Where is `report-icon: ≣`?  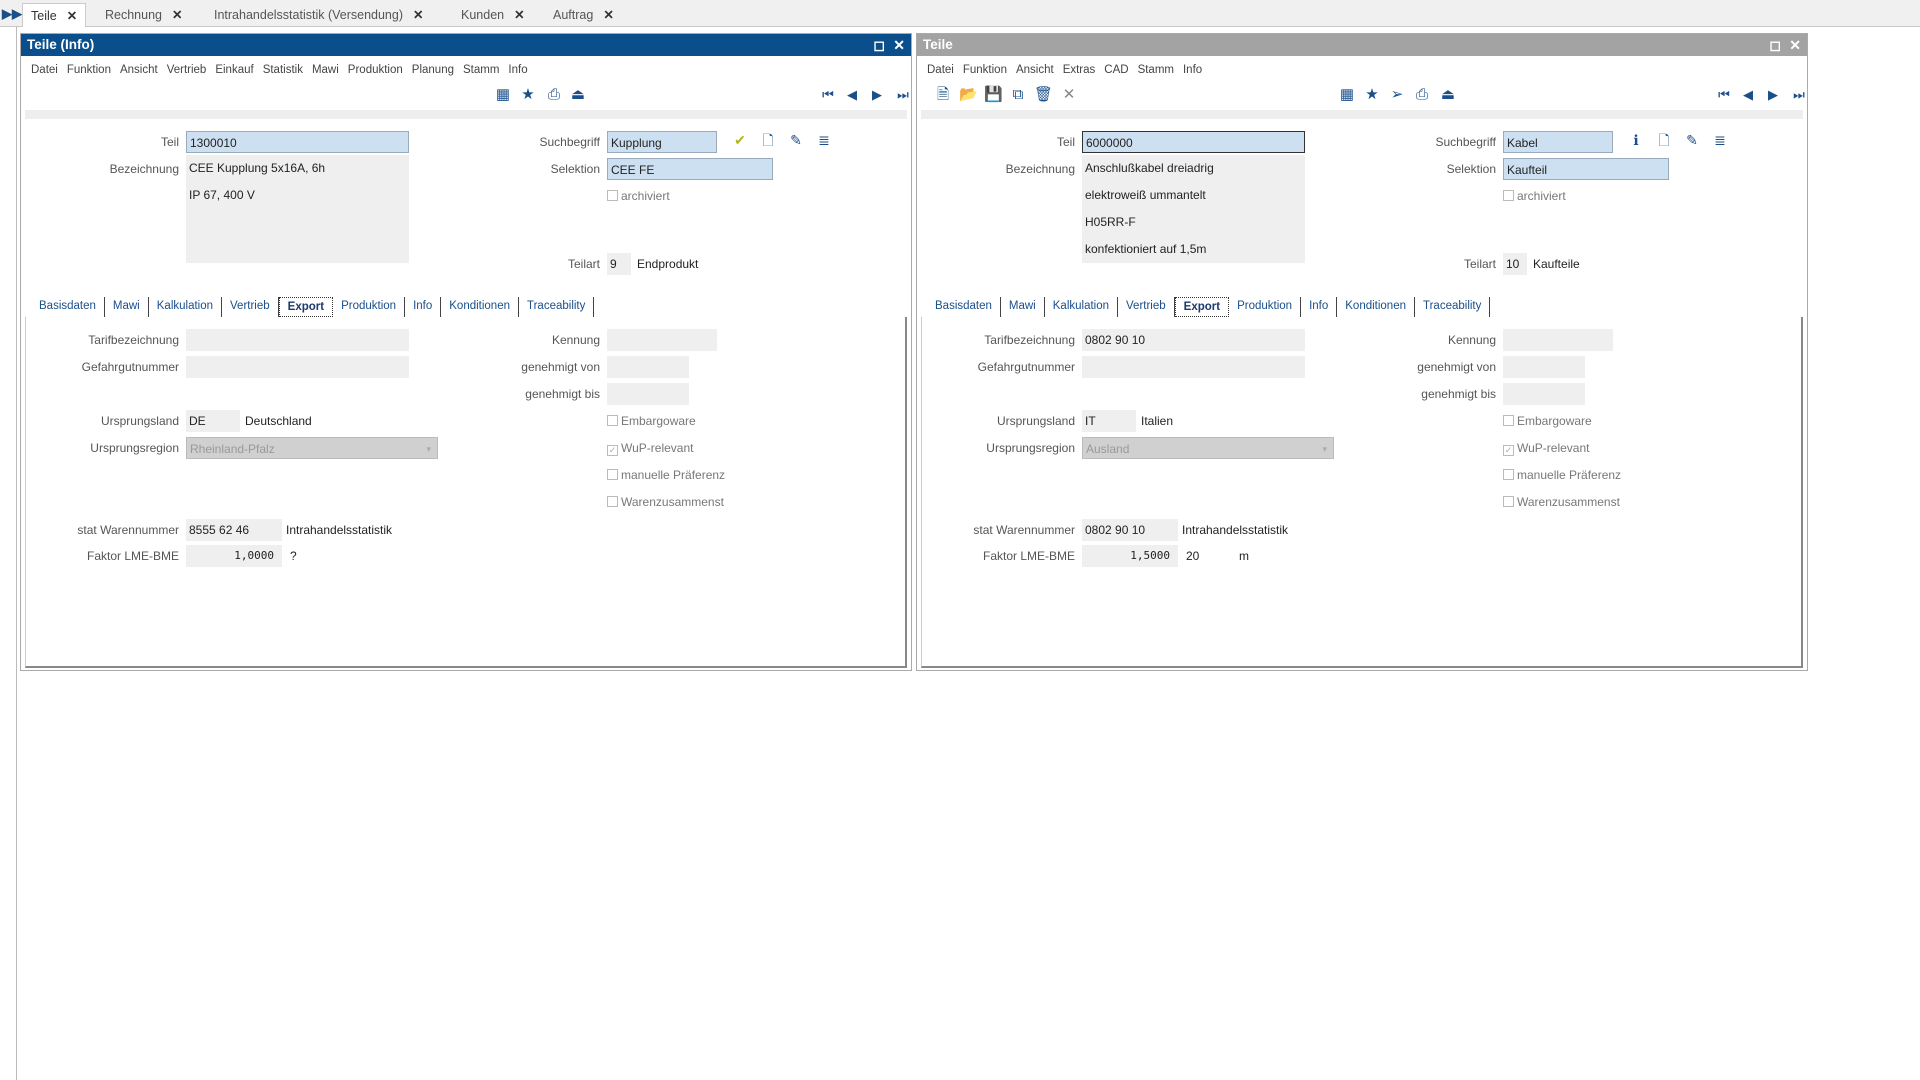
report-icon: ≣ is located at coordinates (1720, 140).